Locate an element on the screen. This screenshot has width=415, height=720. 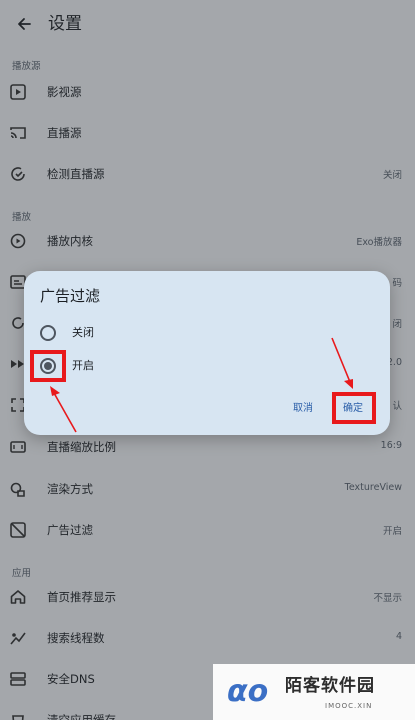
option-label: 开启 is located at coordinates (83, 365).